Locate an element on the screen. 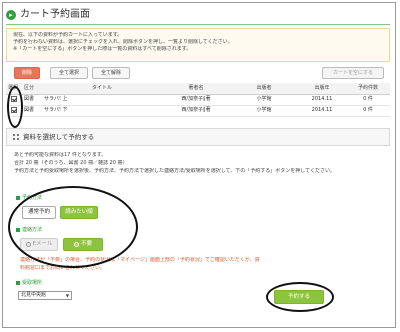 The width and height of the screenshot is (400, 332). info-line: 合計 20 冊（そのうち、図書 20 冊／雑誌 20 冊） is located at coordinates (71, 163).